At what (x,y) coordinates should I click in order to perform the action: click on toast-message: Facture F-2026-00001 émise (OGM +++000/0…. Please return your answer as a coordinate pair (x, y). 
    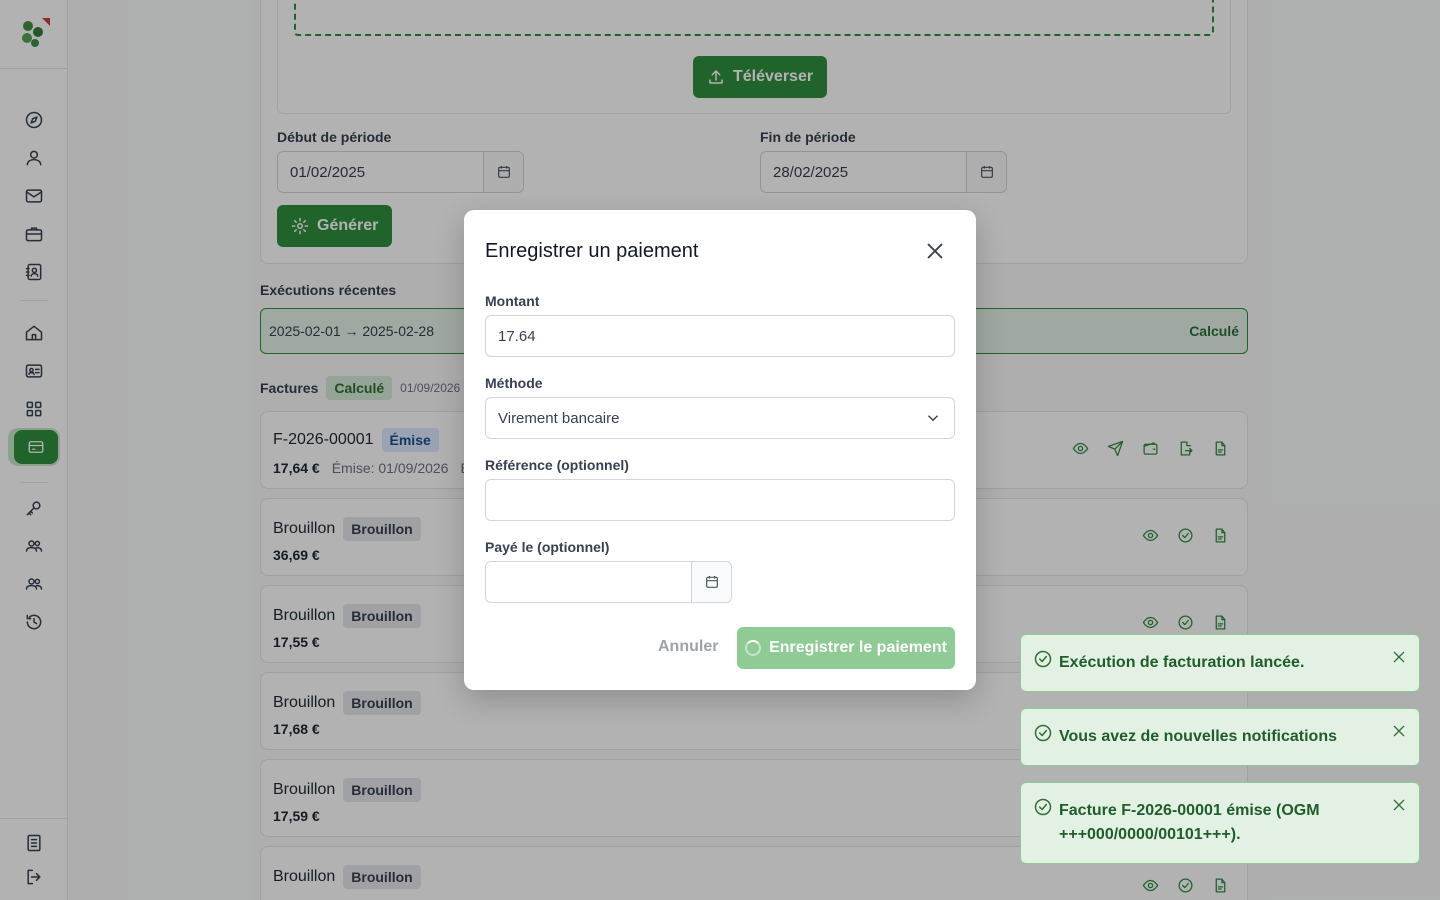
    Looking at the image, I should click on (1189, 822).